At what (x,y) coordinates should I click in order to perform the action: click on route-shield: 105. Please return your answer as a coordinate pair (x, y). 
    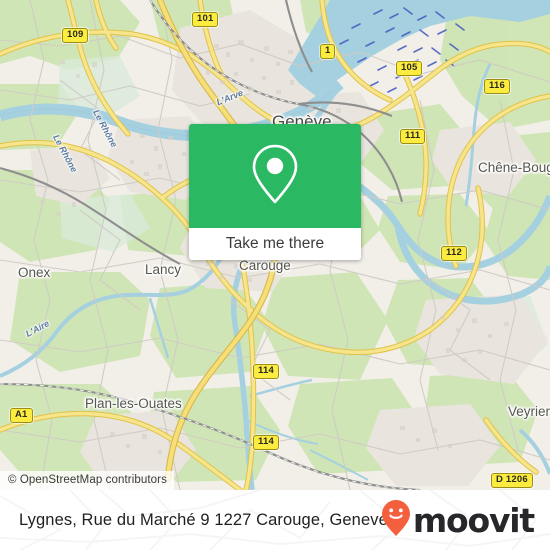
    Looking at the image, I should click on (409, 68).